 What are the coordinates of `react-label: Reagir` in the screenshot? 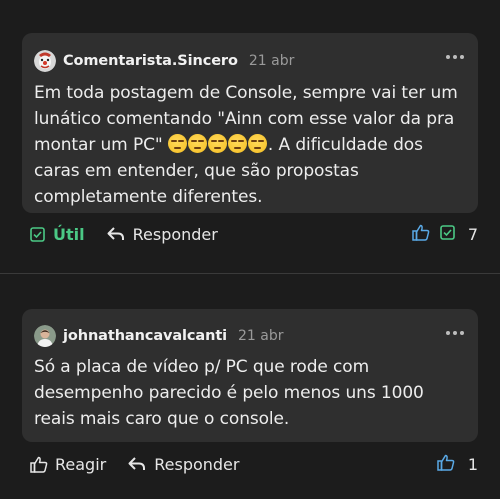 It's located at (81, 464).